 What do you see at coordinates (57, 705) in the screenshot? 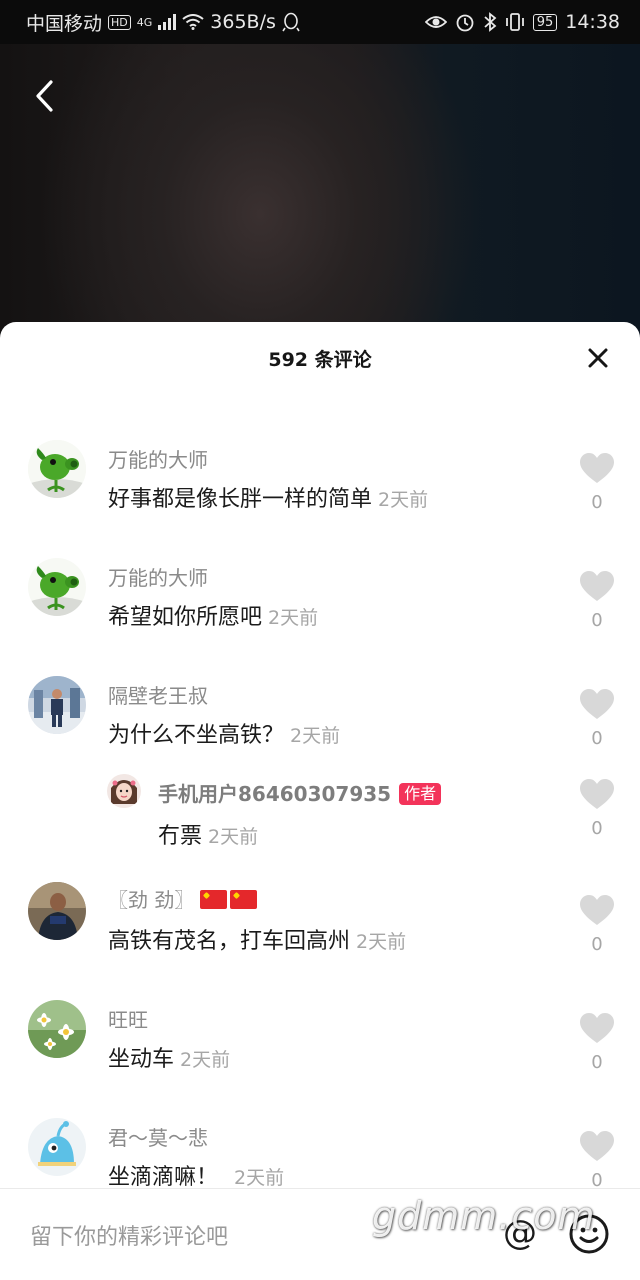
I see `figure-avatar` at bounding box center [57, 705].